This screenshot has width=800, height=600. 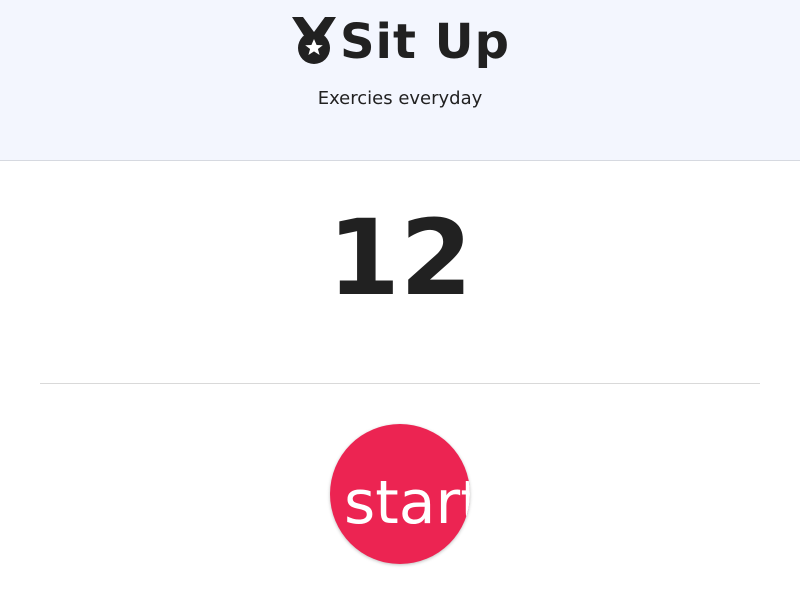 What do you see at coordinates (400, 98) in the screenshot?
I see `app-subtitle: Exercies everyday` at bounding box center [400, 98].